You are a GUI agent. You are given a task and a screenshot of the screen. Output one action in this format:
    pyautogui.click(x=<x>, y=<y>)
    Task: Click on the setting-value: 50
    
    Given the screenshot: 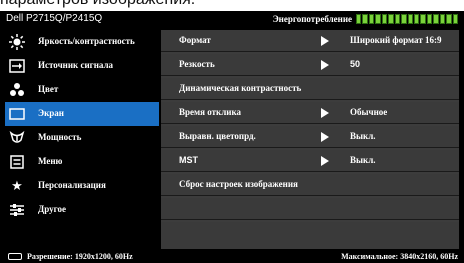 What is the action you would take?
    pyautogui.click(x=355, y=64)
    